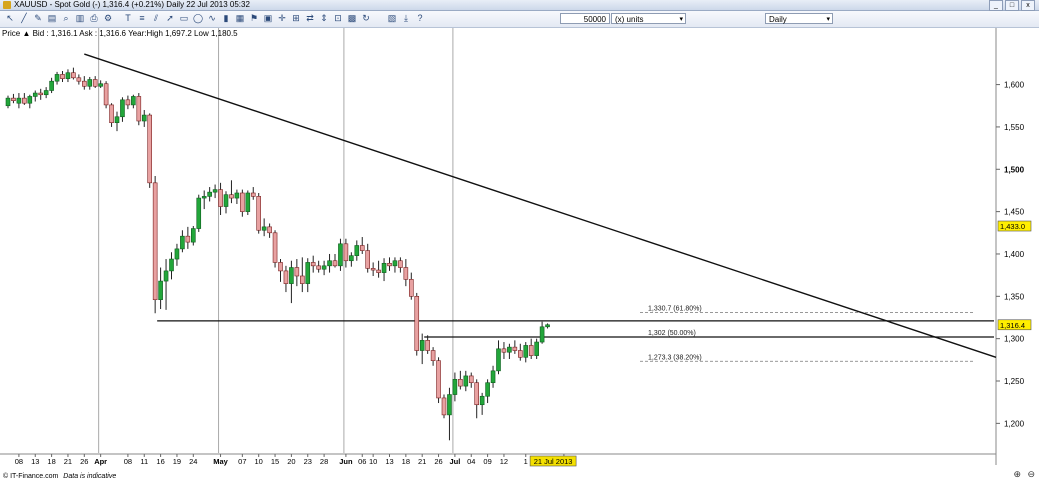 Image resolution: width=1039 pixels, height=481 pixels. What do you see at coordinates (108, 18) in the screenshot?
I see `settings-icon: ⚙` at bounding box center [108, 18].